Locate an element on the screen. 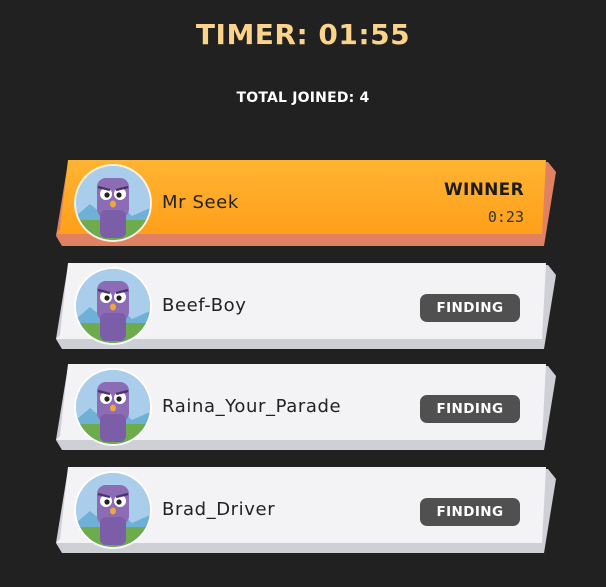 The width and height of the screenshot is (606, 587). total-joined-count: TOTAL JOINED: 4 is located at coordinates (303, 98).